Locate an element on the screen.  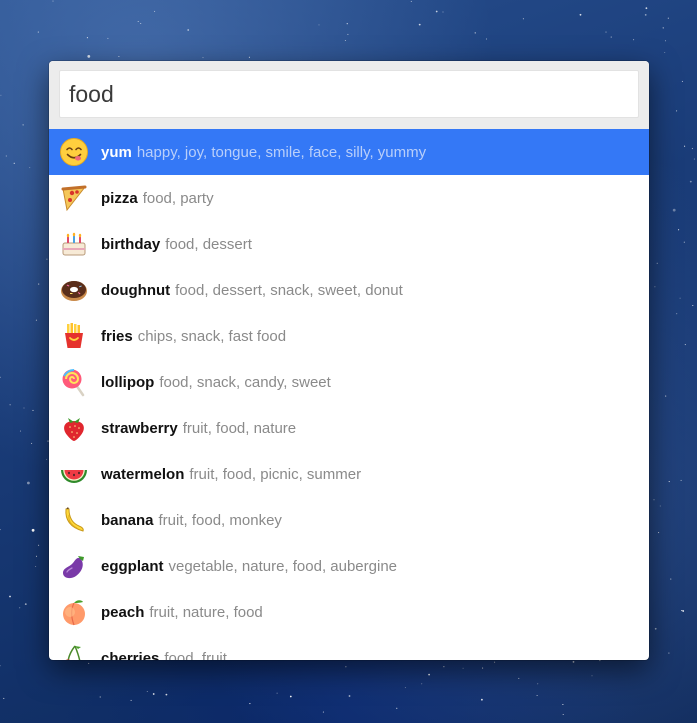
emoji-keywords: food, fruit is located at coordinates (195, 655).